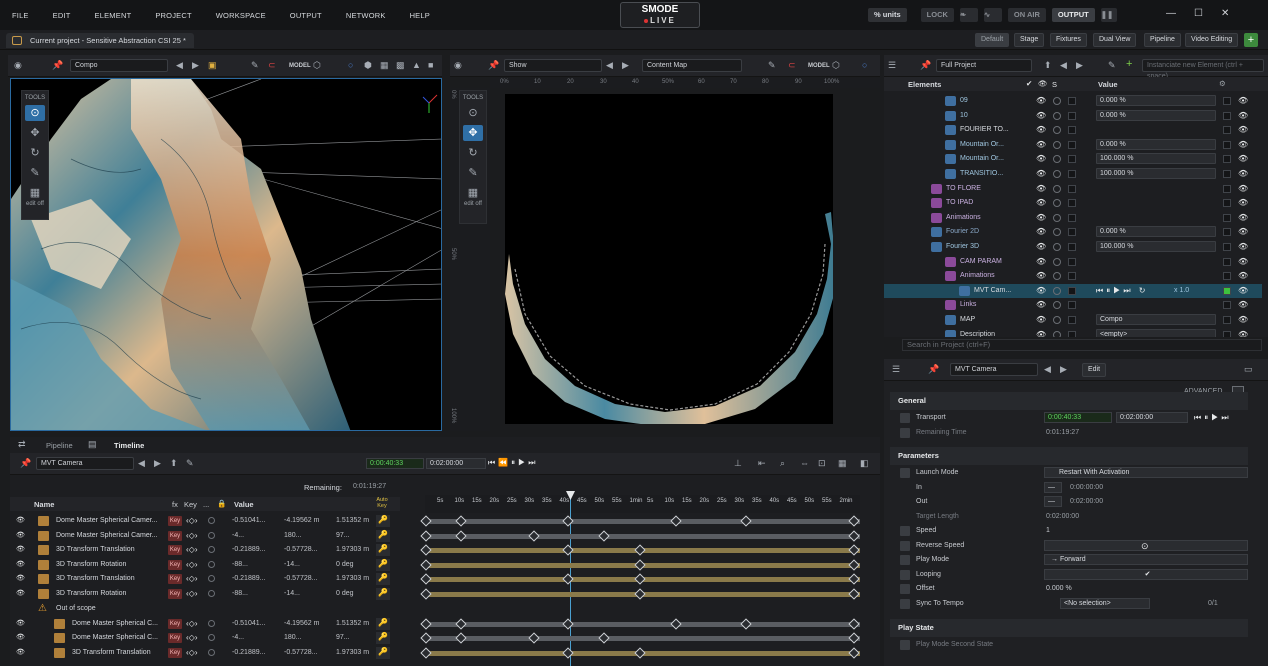 This screenshot has height=666, width=1268. What do you see at coordinates (1073, 174) in the screenshot?
I see `tree-row: TRANSITIO... 👁 100.000 % 👁` at bounding box center [1073, 174].